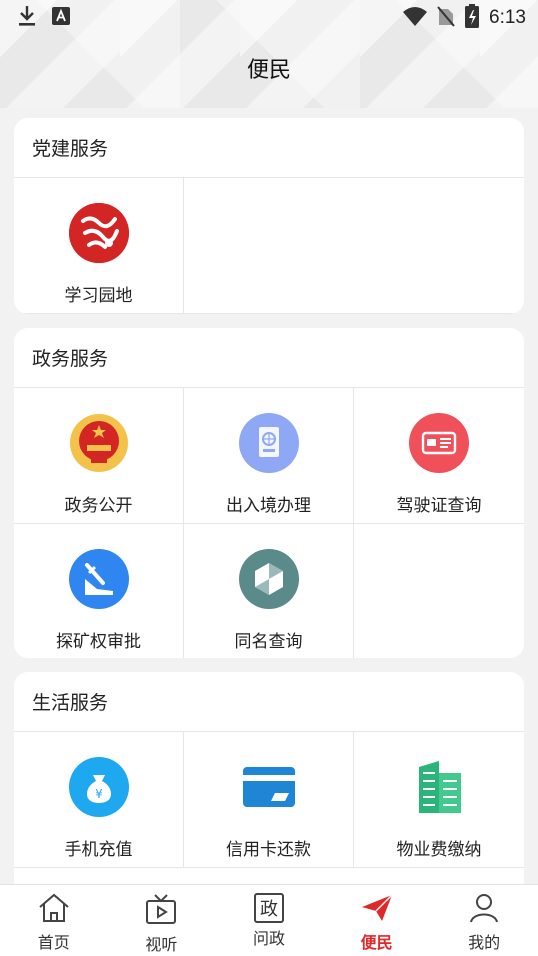  What do you see at coordinates (268, 850) in the screenshot?
I see `service-label: 信用卡还款` at bounding box center [268, 850].